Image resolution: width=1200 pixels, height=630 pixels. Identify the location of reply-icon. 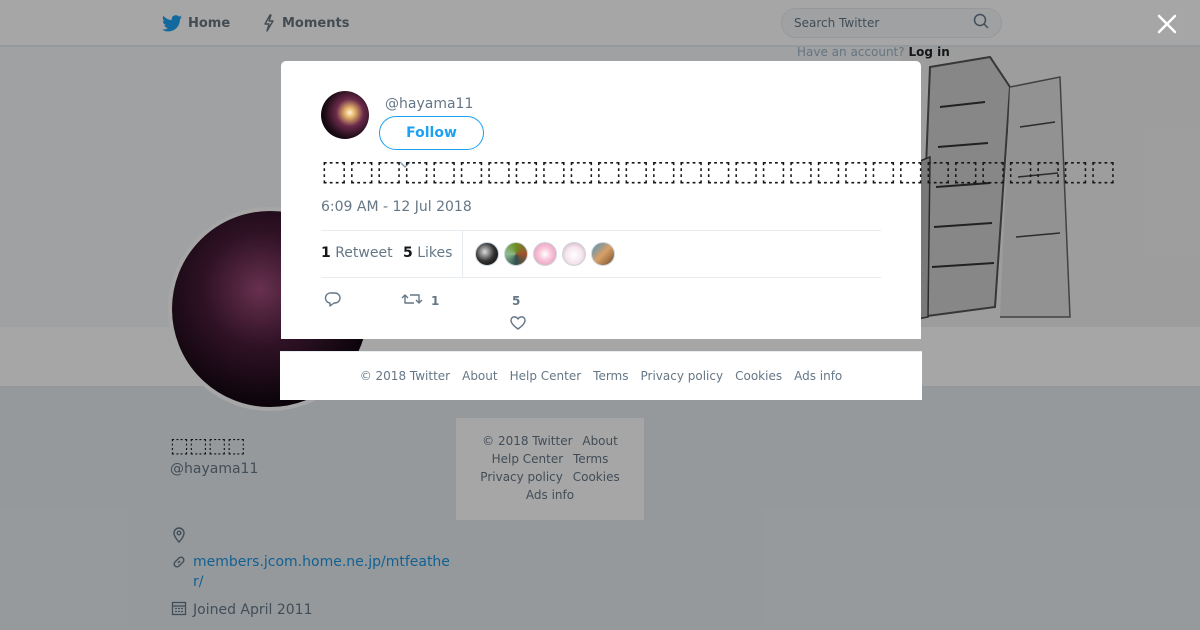
(333, 300).